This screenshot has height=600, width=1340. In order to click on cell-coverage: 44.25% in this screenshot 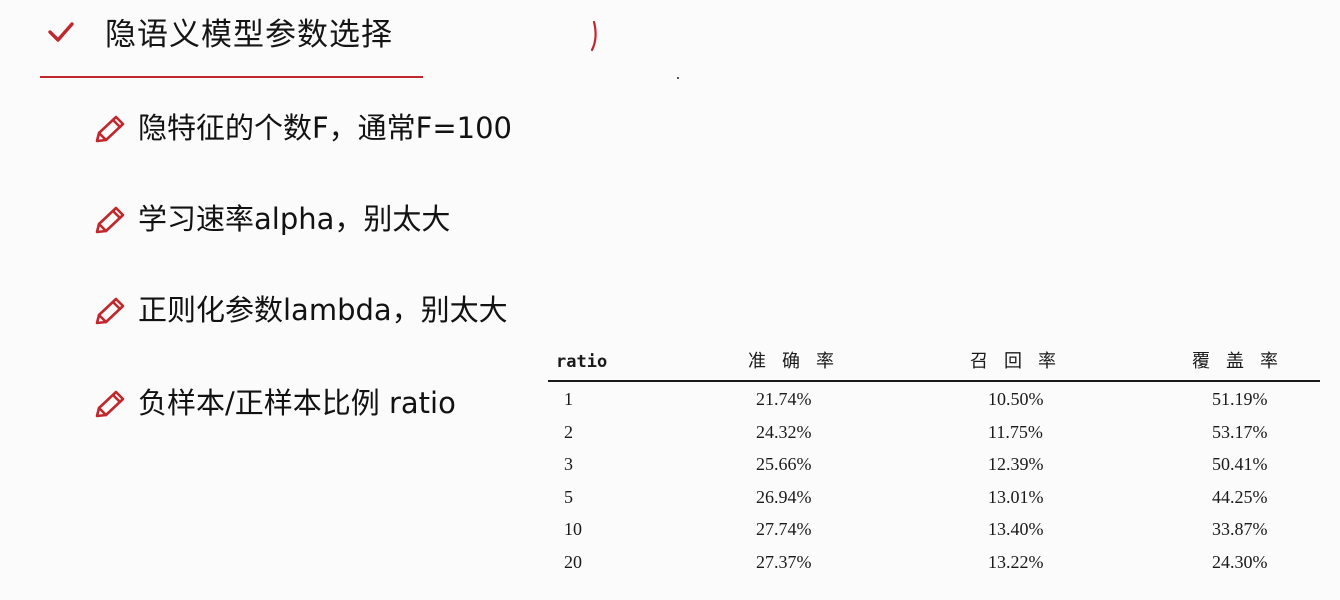, I will do `click(1240, 496)`.